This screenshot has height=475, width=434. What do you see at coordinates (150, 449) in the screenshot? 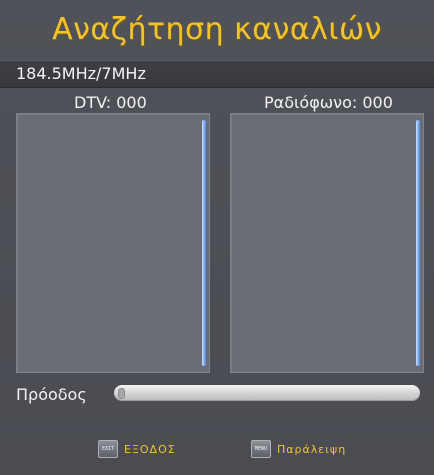
I see `exit-label: ΕΞΟΔΟΣ` at bounding box center [150, 449].